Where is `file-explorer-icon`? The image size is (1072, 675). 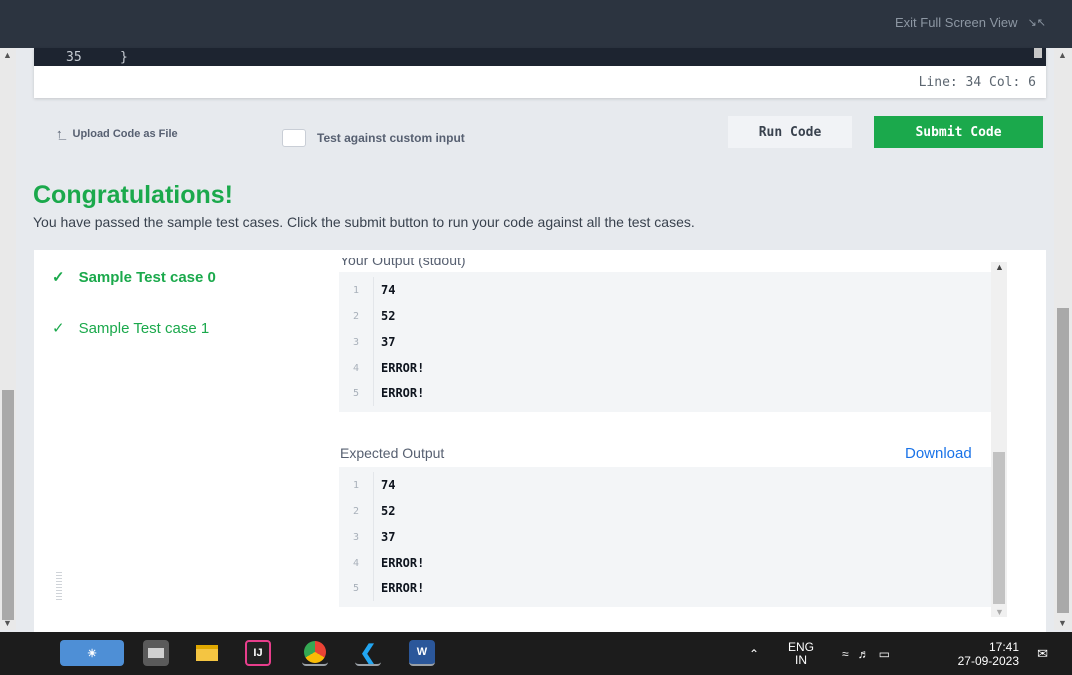 file-explorer-icon is located at coordinates (207, 653).